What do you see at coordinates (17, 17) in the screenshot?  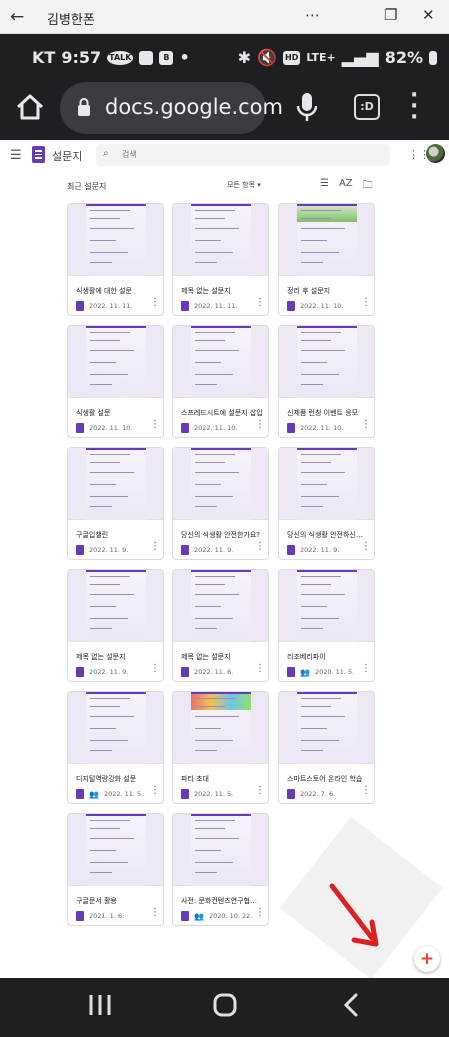 I see `back-arrow-icon: ←` at bounding box center [17, 17].